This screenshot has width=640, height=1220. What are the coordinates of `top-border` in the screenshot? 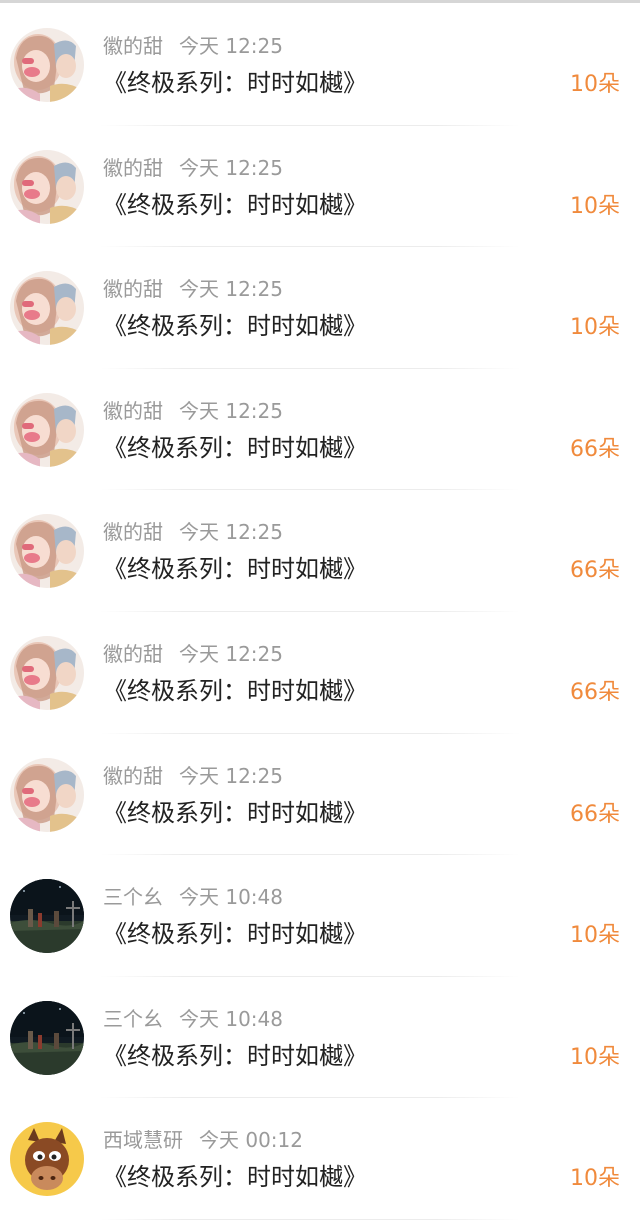 It's located at (320, 1).